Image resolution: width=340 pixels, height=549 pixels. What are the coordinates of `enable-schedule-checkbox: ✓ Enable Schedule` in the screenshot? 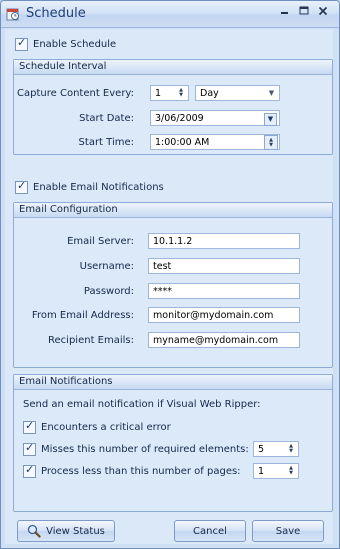 It's located at (65, 44).